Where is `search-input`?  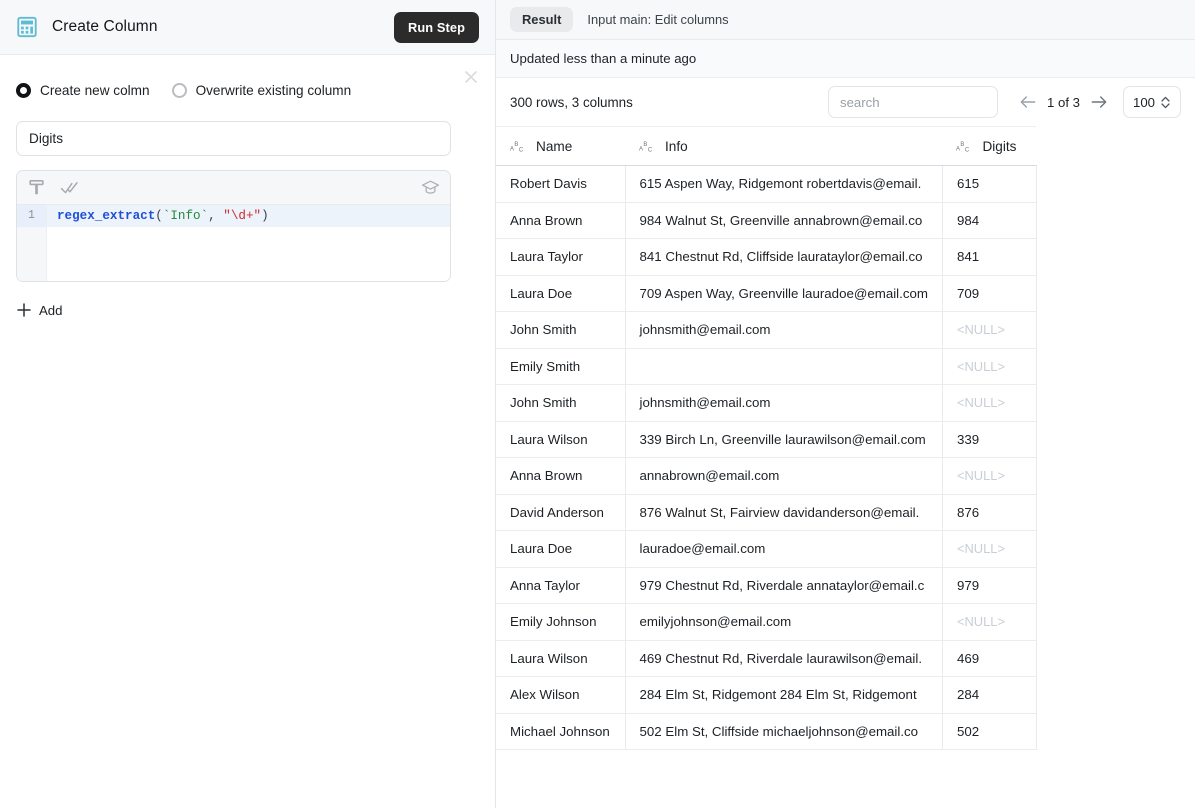
search-input is located at coordinates (912, 102).